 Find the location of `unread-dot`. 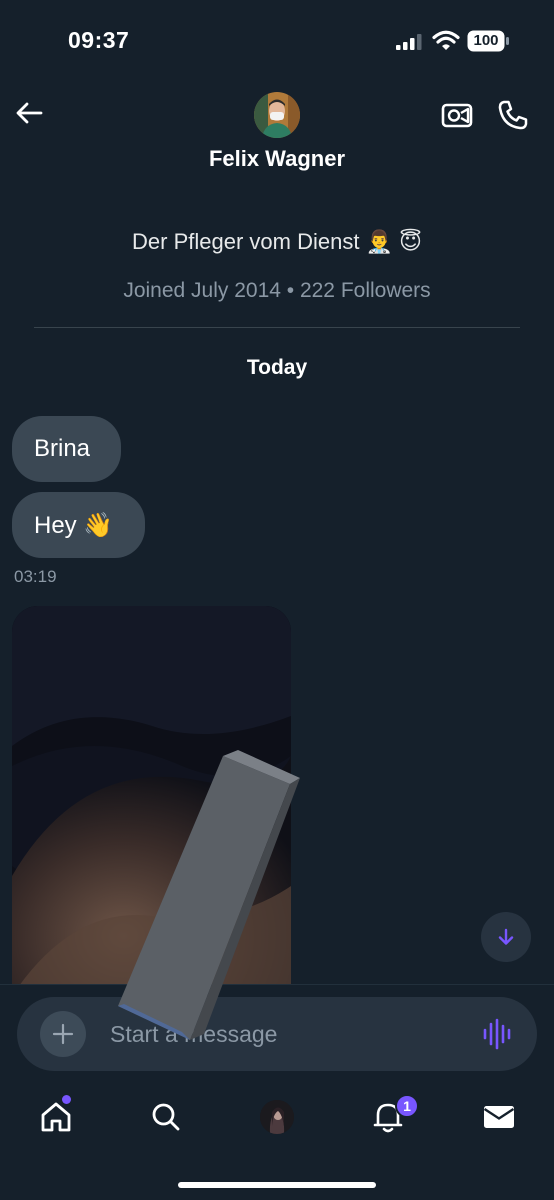

unread-dot is located at coordinates (66, 1099).